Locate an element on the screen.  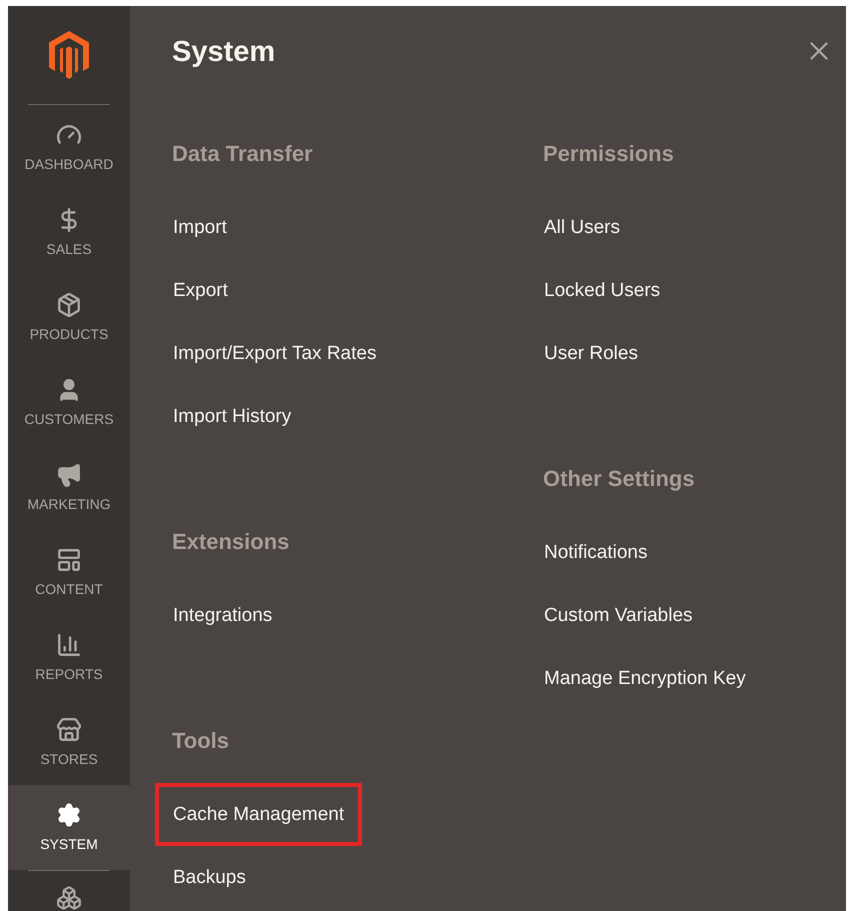
menu-link: Custom Variables is located at coordinates (618, 615).